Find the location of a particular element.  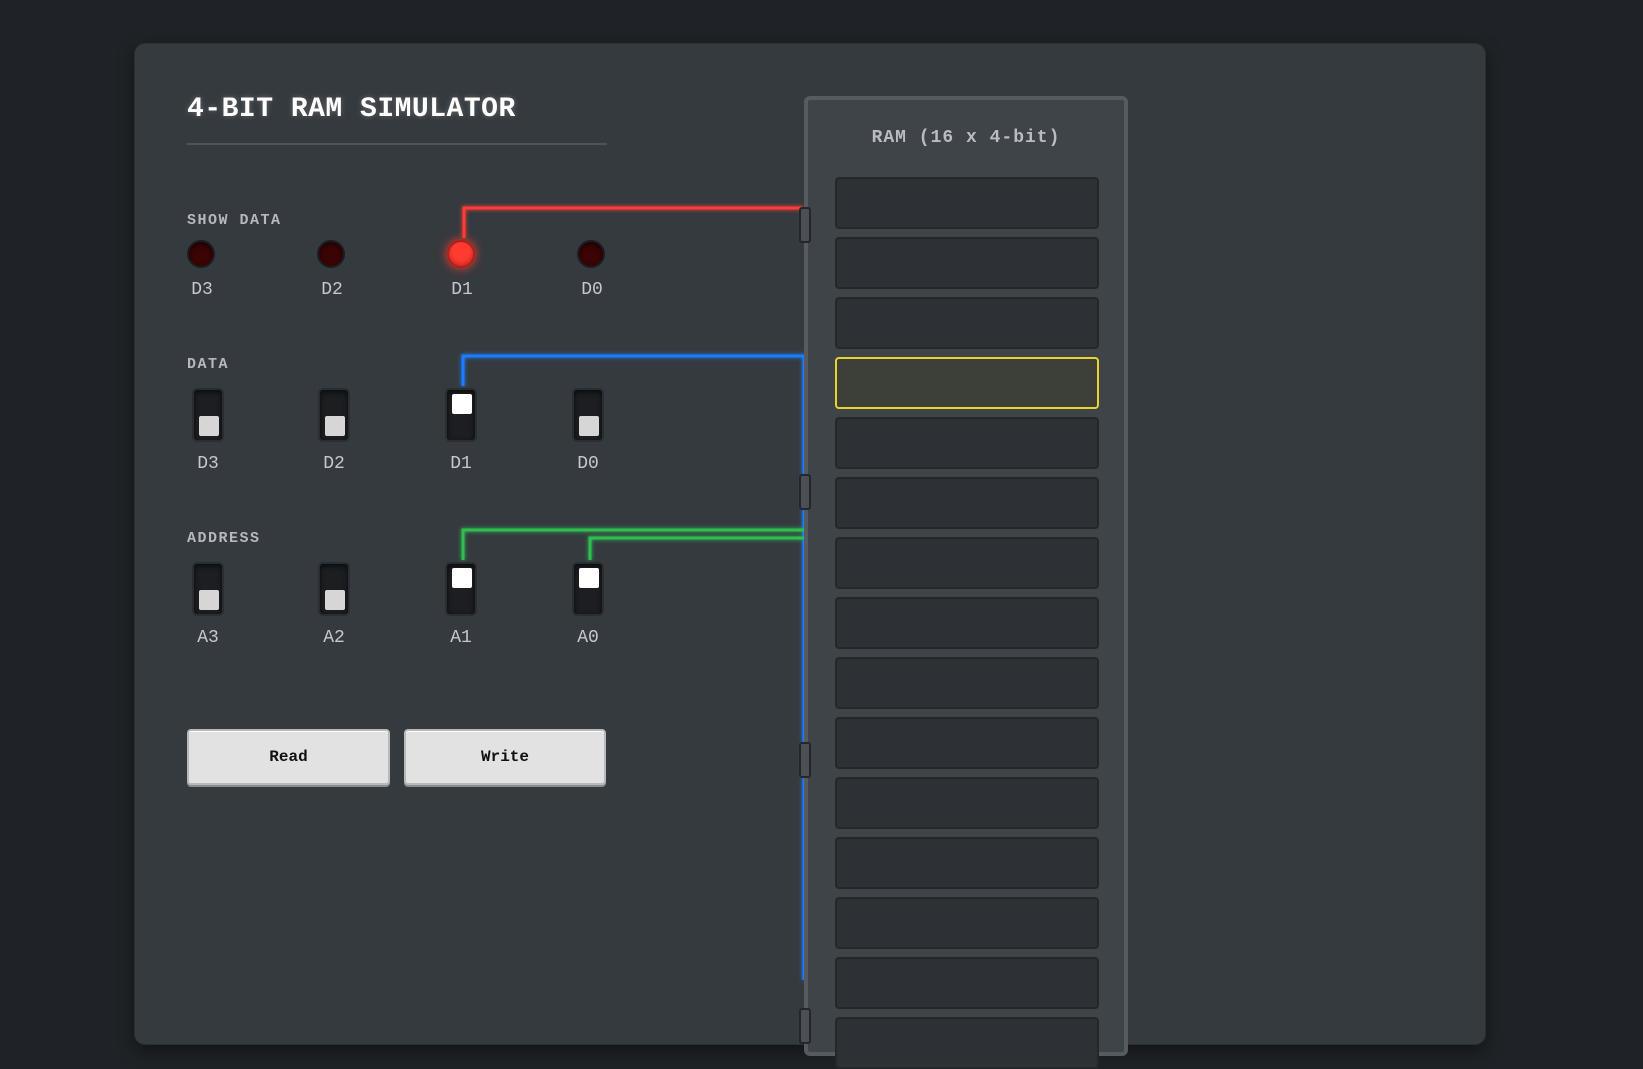

data-switch-label-d1: D1 is located at coordinates (461, 464).